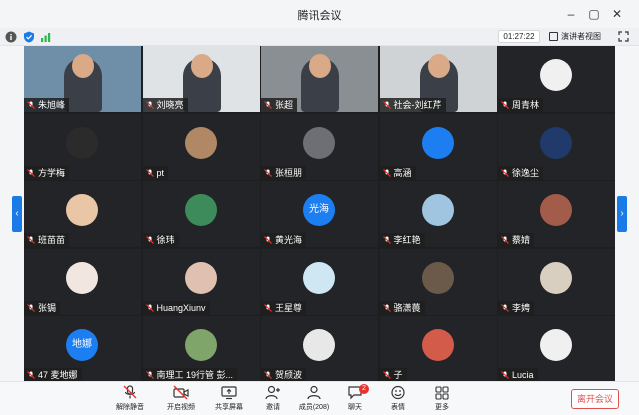 Image resolution: width=639 pixels, height=415 pixels. I want to click on speaker-view-button: 演讲者视图, so click(575, 36).